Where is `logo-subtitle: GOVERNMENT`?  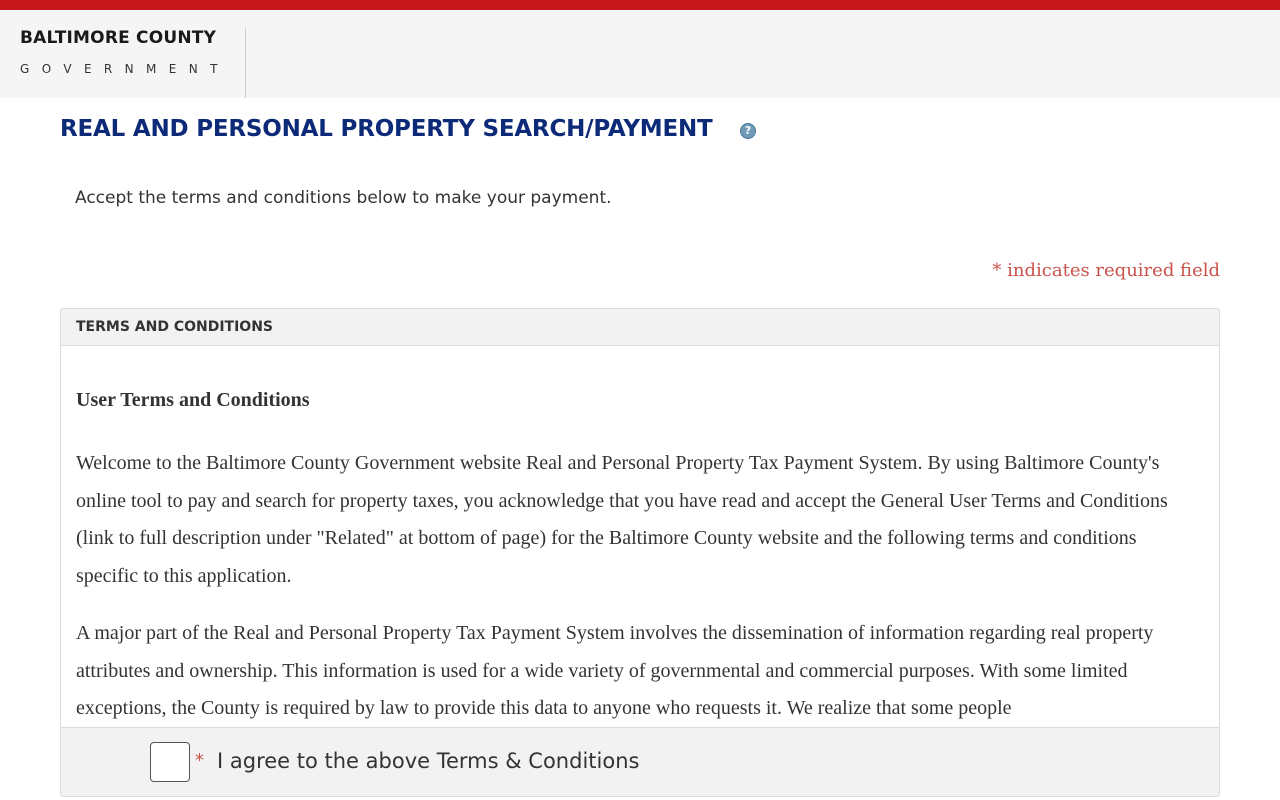
logo-subtitle: GOVERNMENT is located at coordinates (125, 69).